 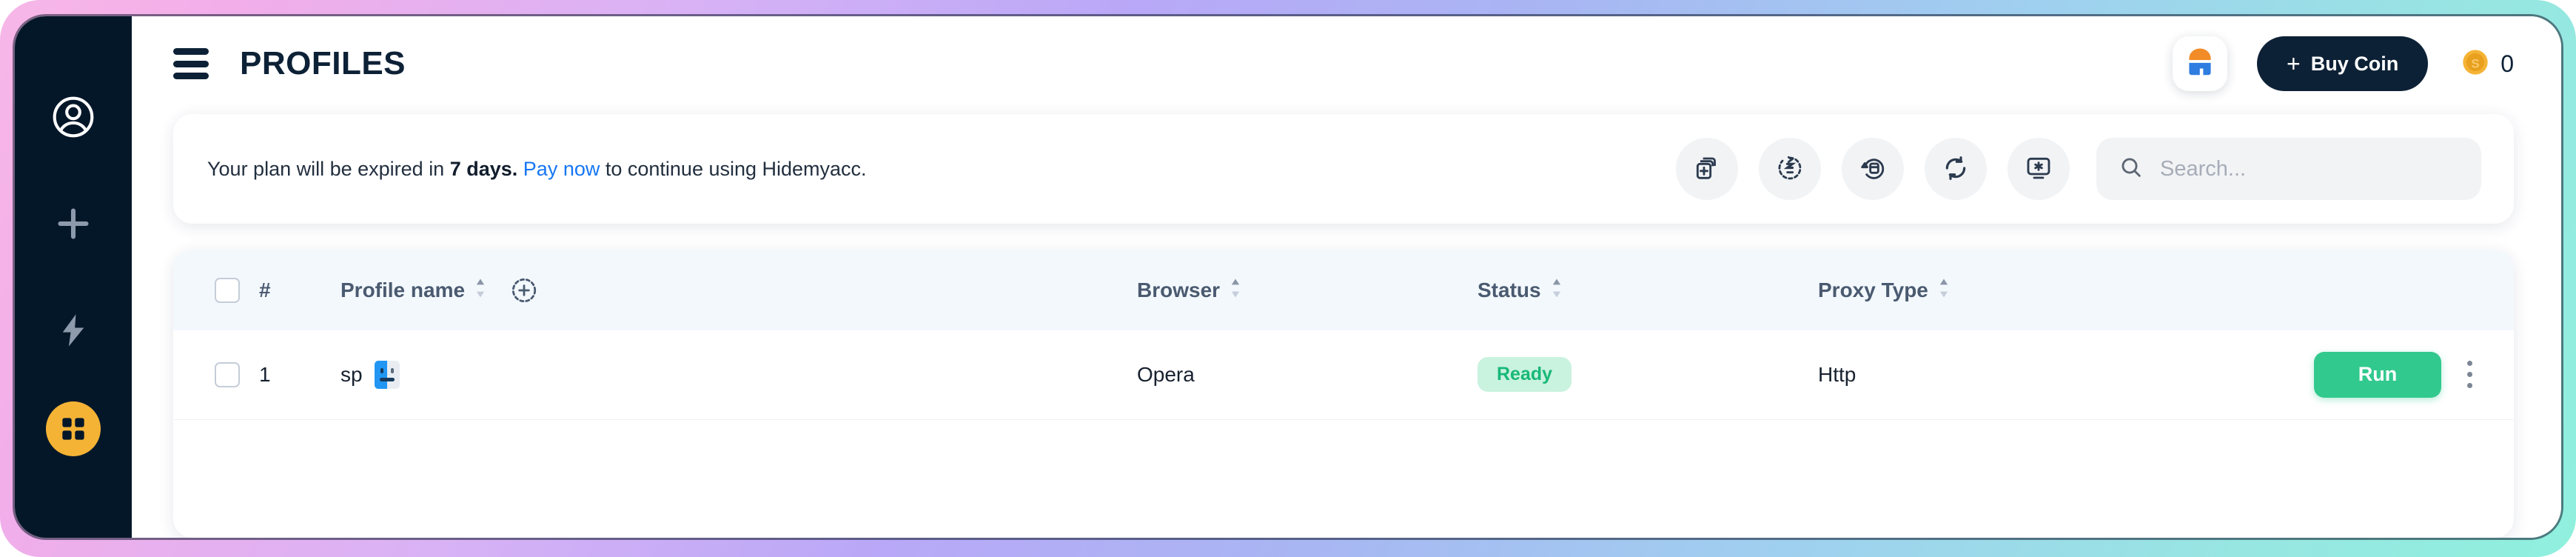 I want to click on sidebar-item-profiles, so click(x=73, y=429).